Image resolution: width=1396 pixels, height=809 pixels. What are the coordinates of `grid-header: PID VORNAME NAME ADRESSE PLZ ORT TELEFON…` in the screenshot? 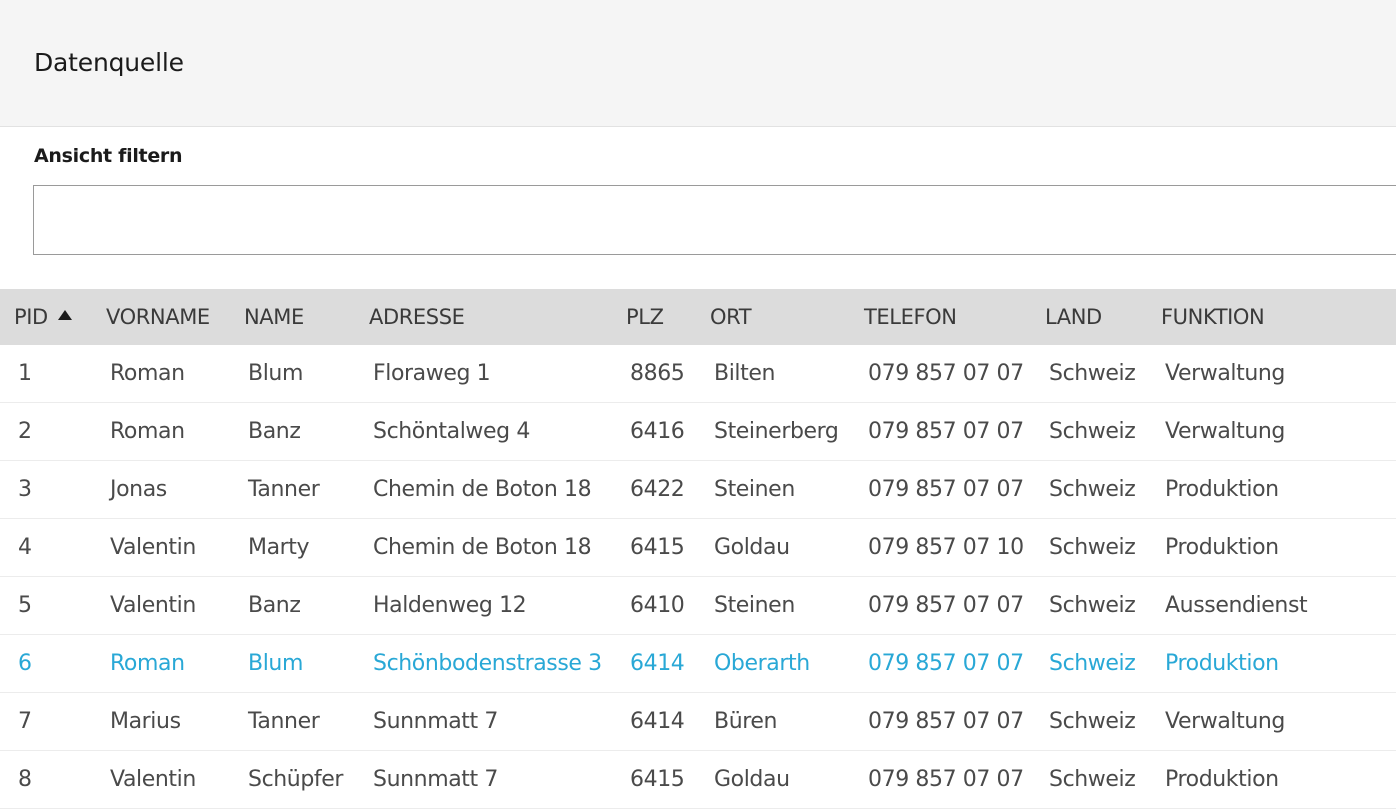 It's located at (698, 317).